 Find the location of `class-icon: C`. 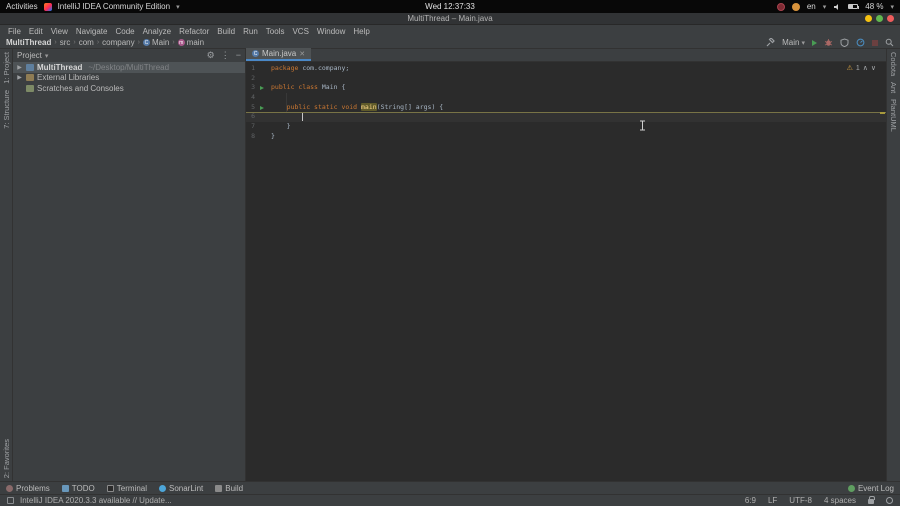

class-icon: C is located at coordinates (146, 42).